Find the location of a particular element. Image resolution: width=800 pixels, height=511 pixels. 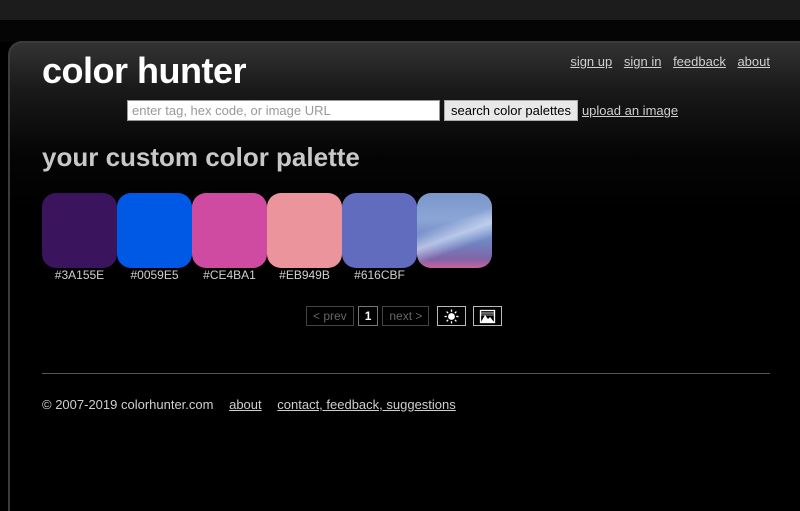

top-nav: sign up sign in feedback about is located at coordinates (666, 61).